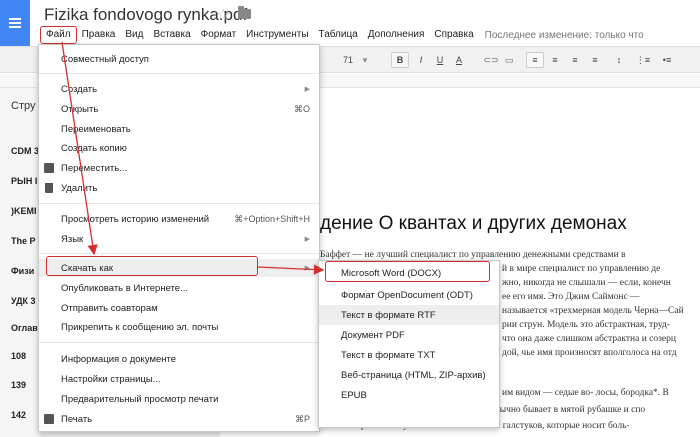  I want to click on outline-item: The P, so click(23, 241).